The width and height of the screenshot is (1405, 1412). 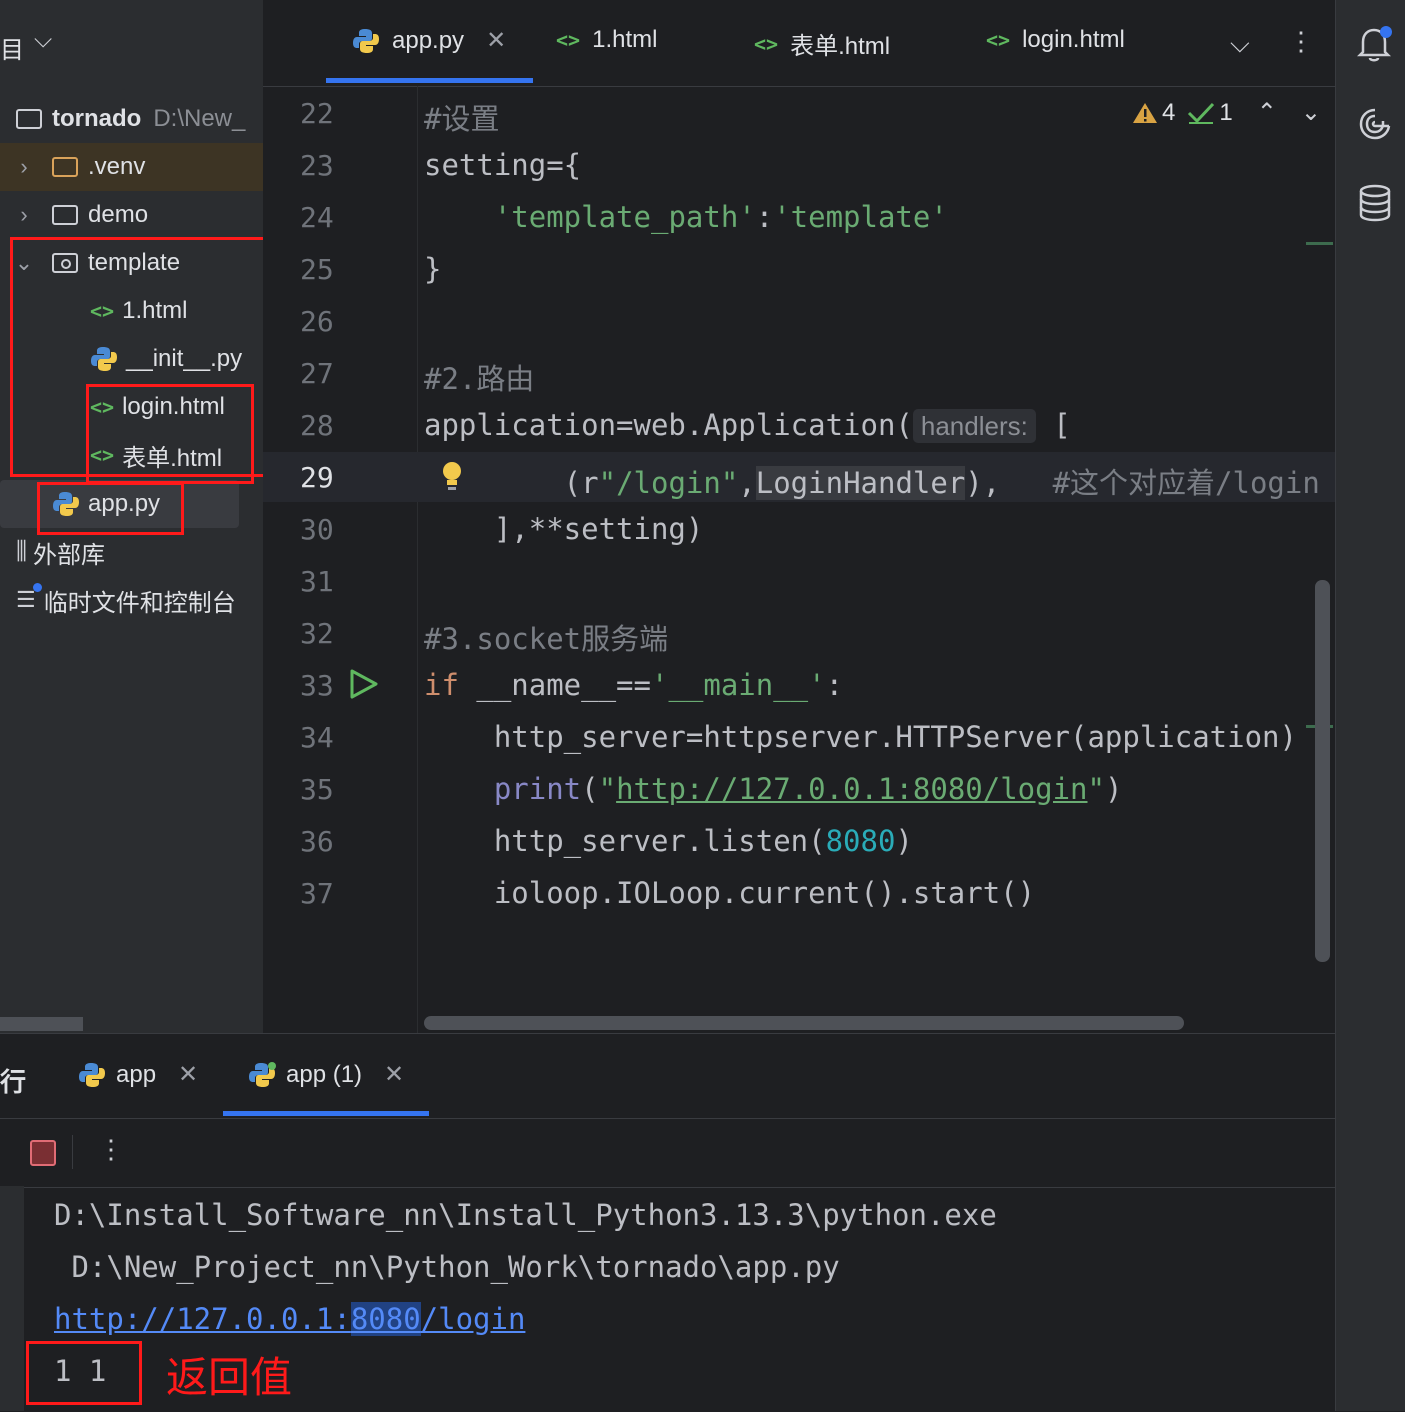 I want to click on tree-item-venv: › .venv, so click(x=131, y=167).